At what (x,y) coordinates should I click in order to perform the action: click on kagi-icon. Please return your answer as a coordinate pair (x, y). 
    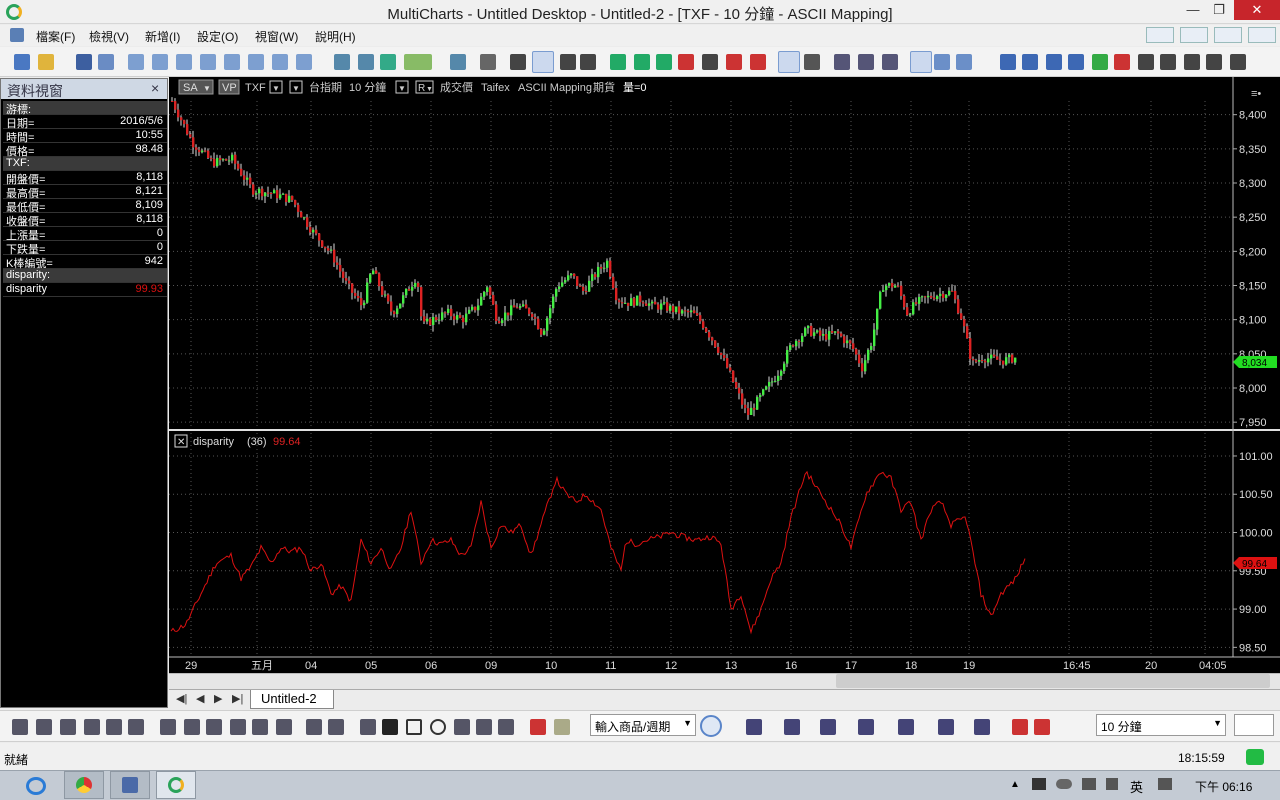
    Looking at the image, I should click on (642, 62).